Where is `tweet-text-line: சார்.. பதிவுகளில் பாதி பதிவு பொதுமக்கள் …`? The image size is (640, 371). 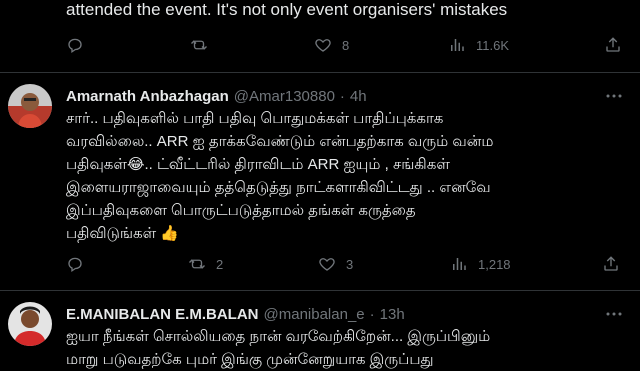 tweet-text-line: சார்.. பதிவுகளில் பாதி பதிவு பொதுமக்கள் … is located at coordinates (255, 118).